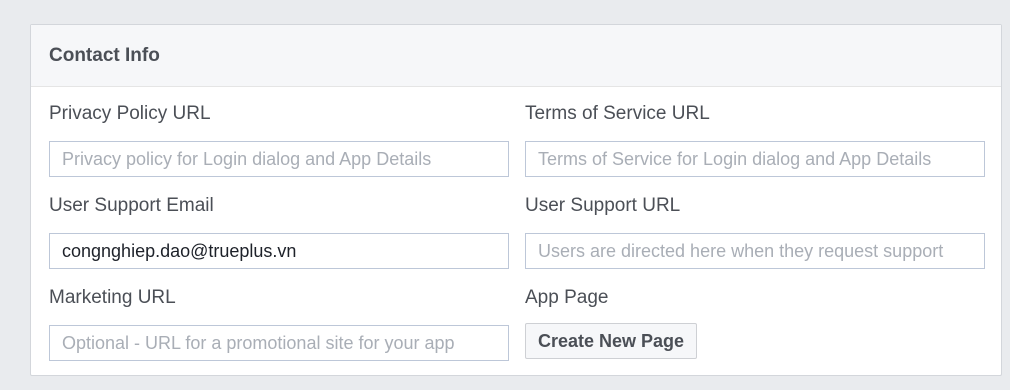 The height and width of the screenshot is (390, 1010). Describe the element at coordinates (755, 251) in the screenshot. I see `user-support-url-input` at that location.